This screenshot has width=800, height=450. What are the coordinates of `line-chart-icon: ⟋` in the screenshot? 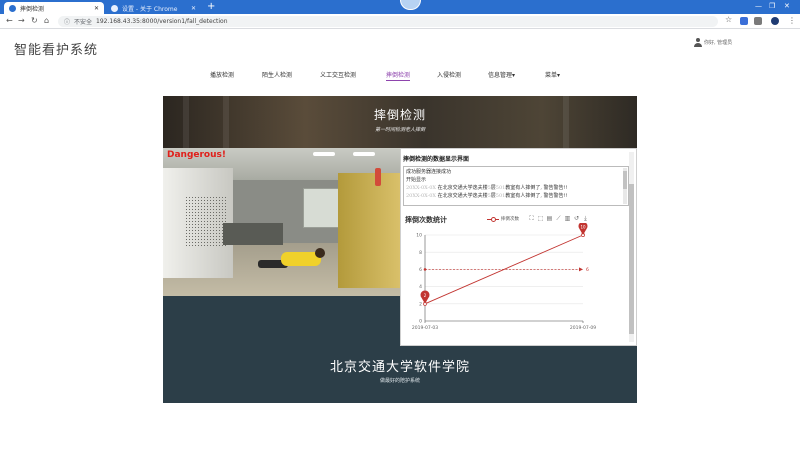 It's located at (558, 219).